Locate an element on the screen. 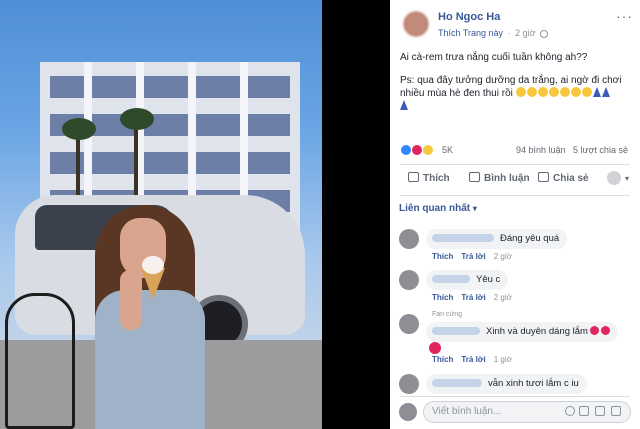  comment-text: vẫn xinh tươi lắm c iu is located at coordinates (533, 383).